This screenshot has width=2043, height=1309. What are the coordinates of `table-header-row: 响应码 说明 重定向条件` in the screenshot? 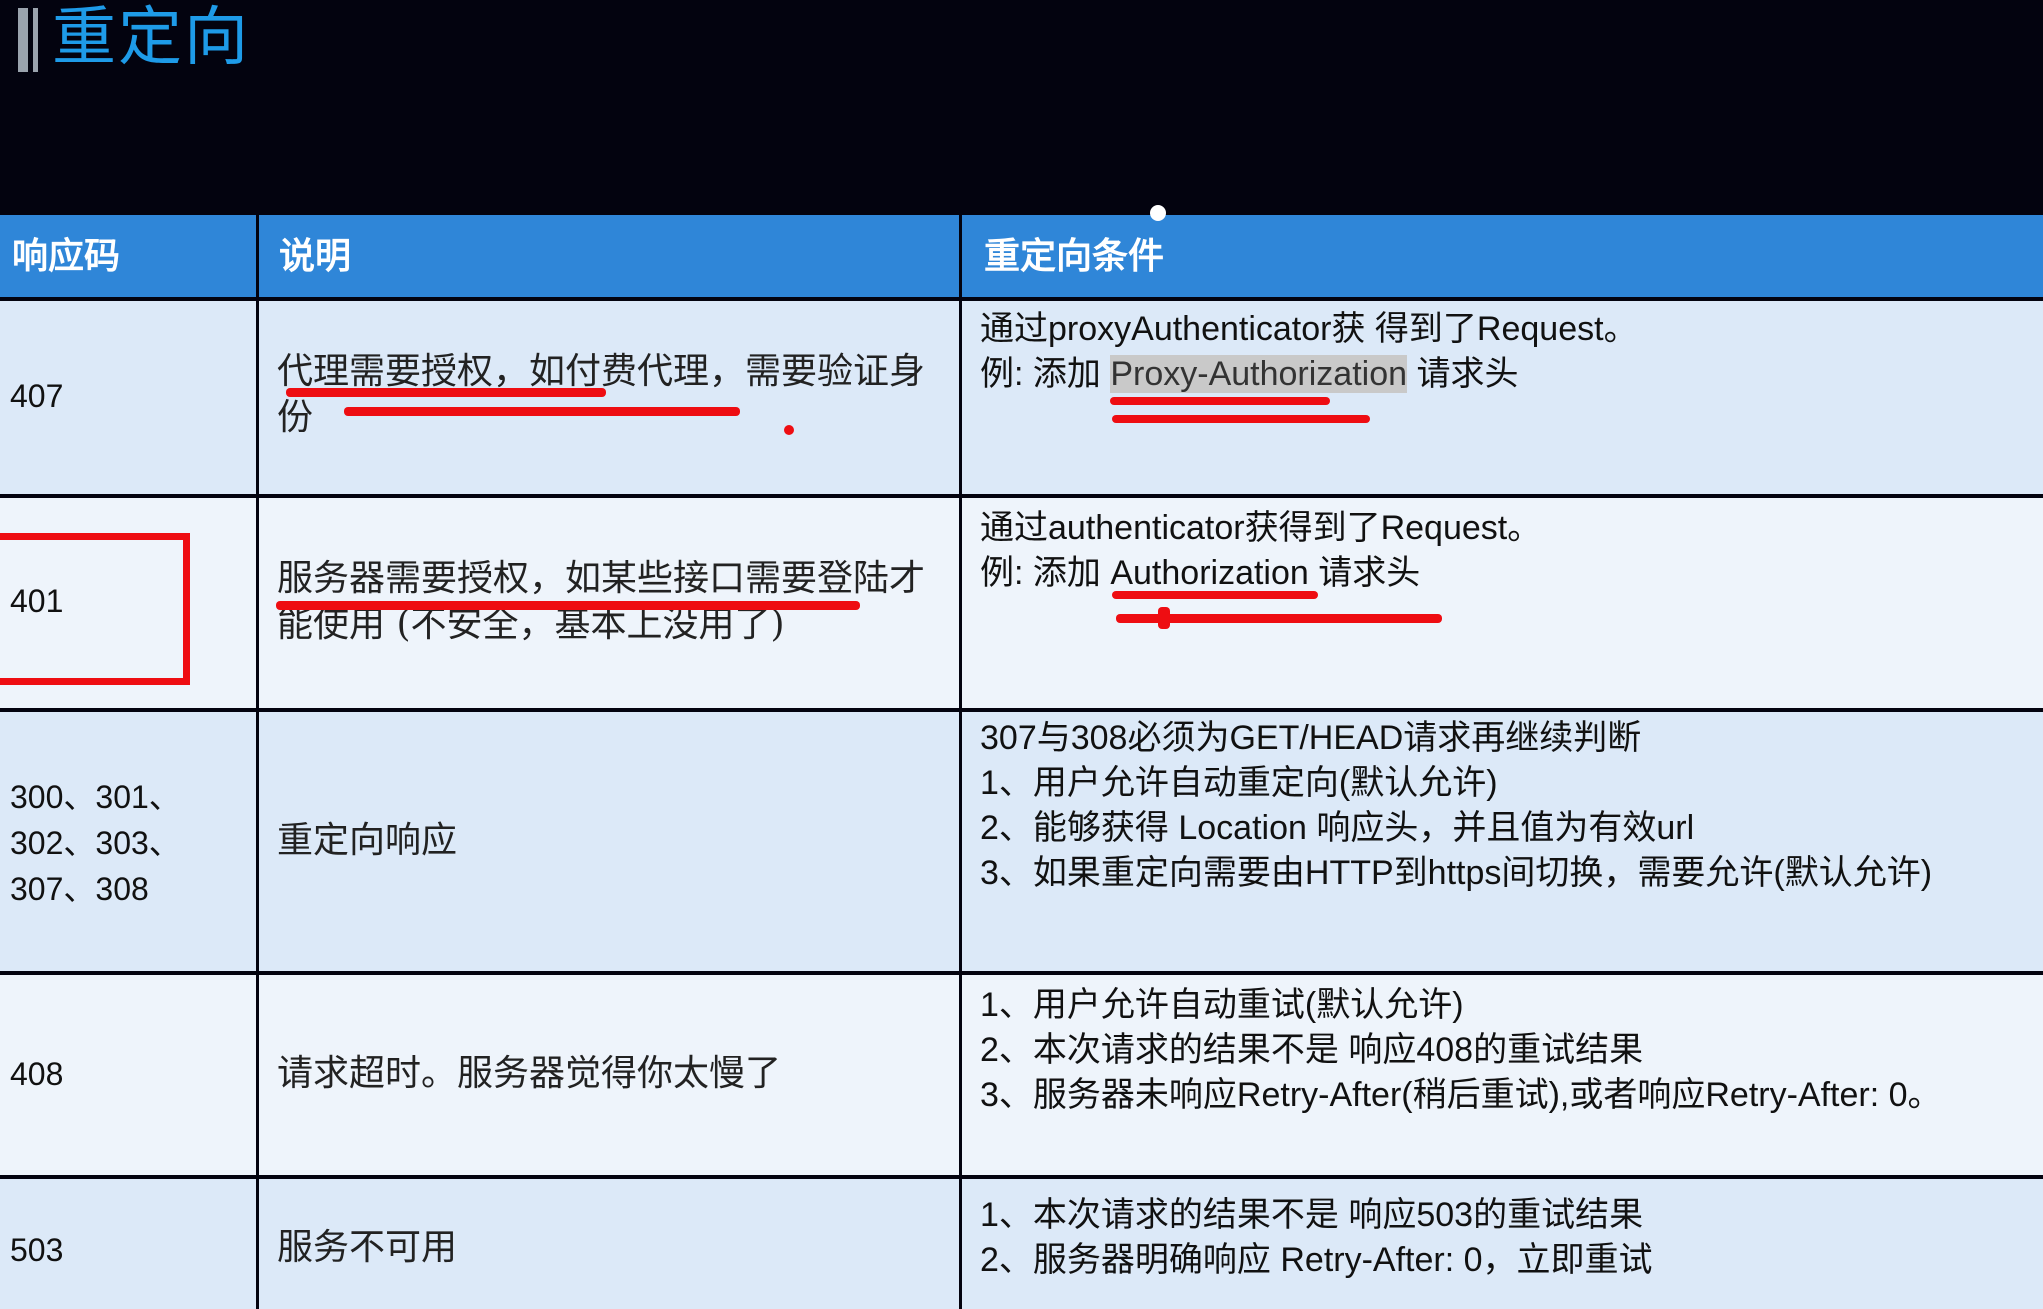 It's located at (1021, 256).